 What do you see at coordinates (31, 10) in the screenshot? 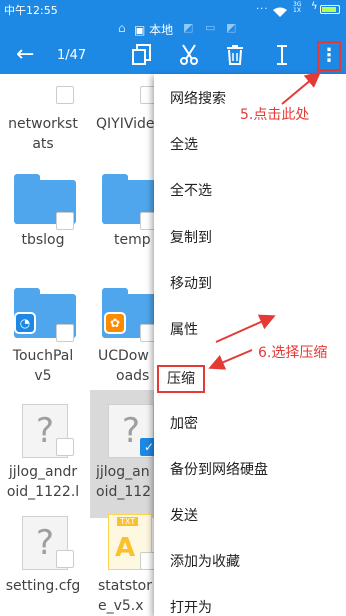
I see `status-time: 中午12:55` at bounding box center [31, 10].